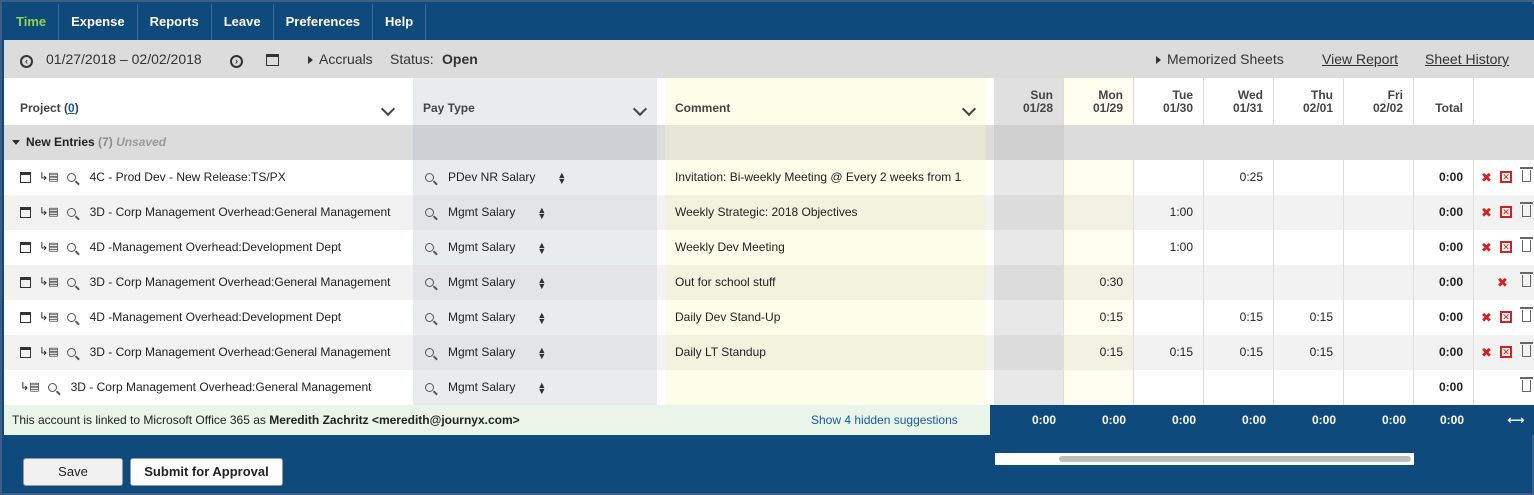 The height and width of the screenshot is (495, 1534). Describe the element at coordinates (175, 22) in the screenshot. I see `tab-reports: Reports` at that location.